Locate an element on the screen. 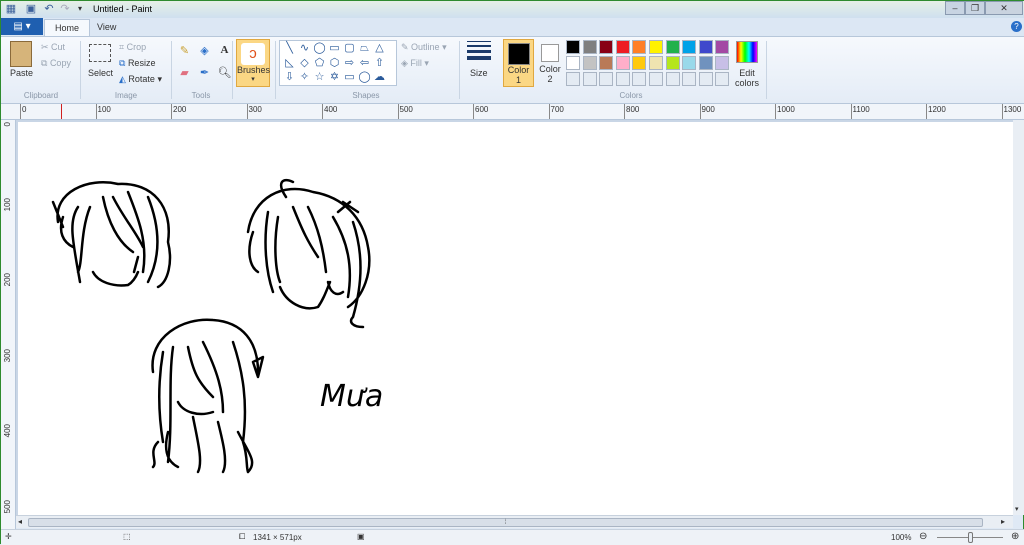 The width and height of the screenshot is (1024, 545). size-button: Size is located at coordinates (479, 73).